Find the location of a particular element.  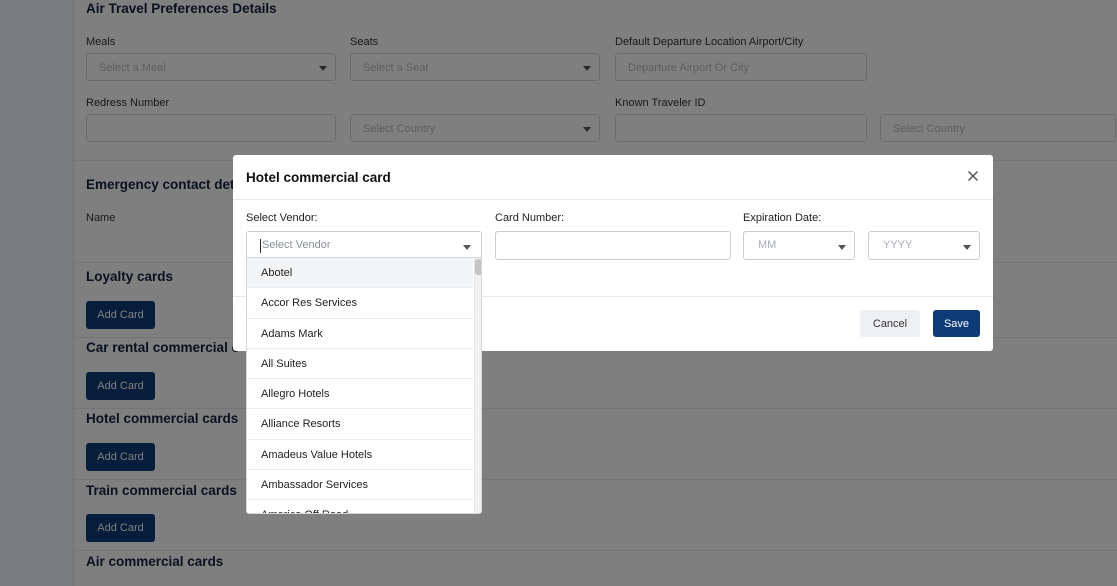

year-select: YYYY is located at coordinates (924, 245).